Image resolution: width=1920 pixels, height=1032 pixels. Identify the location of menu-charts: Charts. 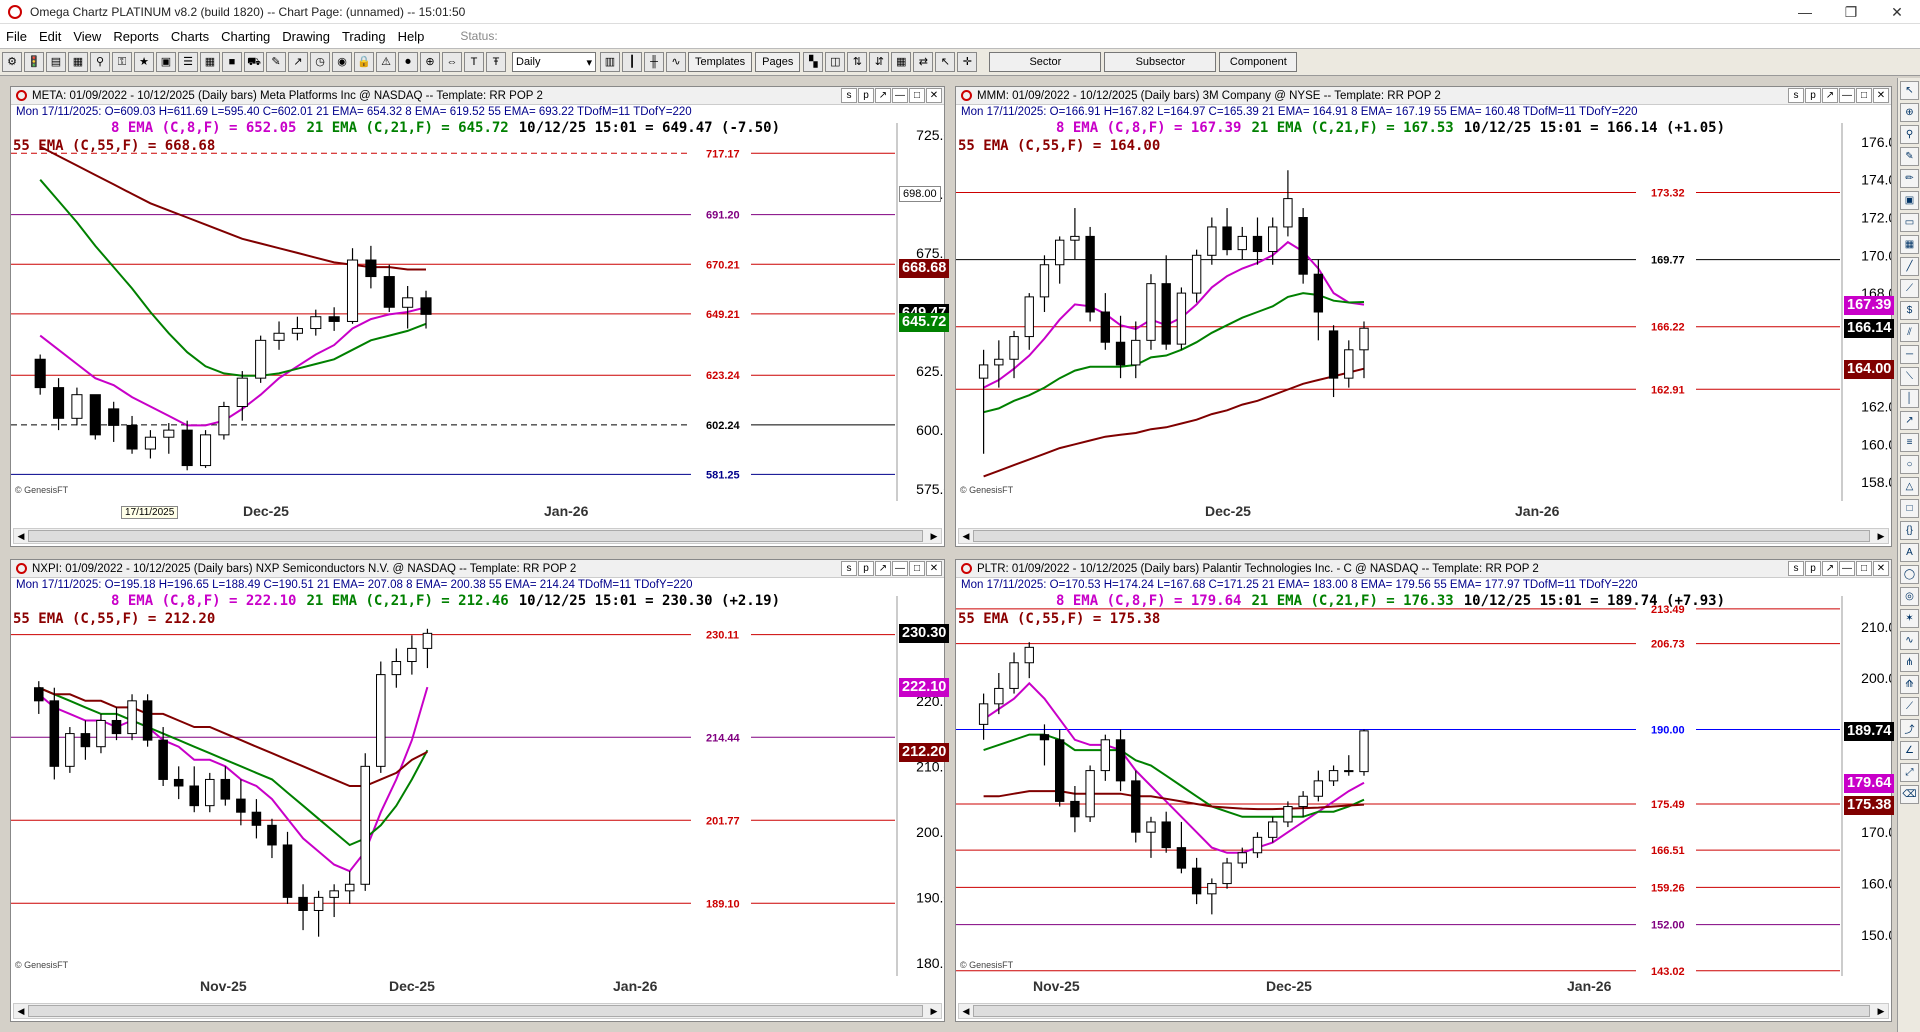
(190, 36).